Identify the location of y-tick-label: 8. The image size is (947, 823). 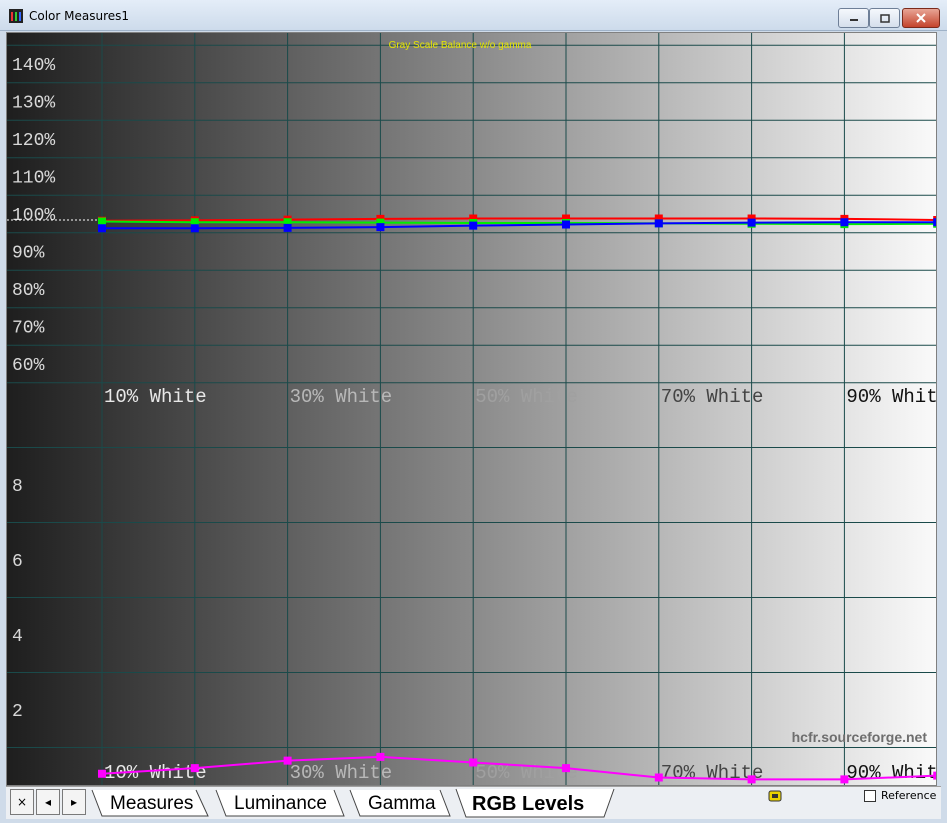
(17, 487).